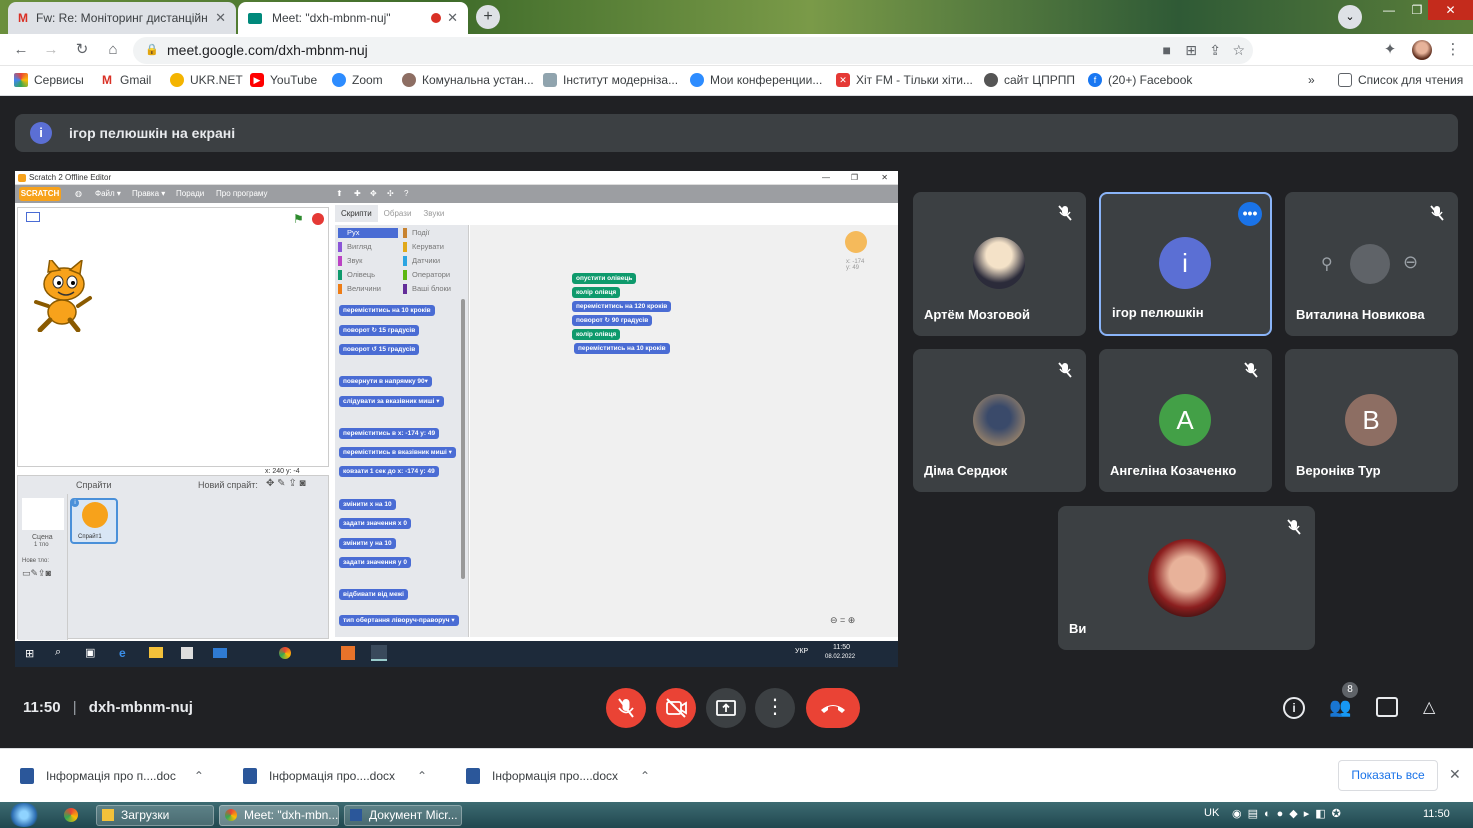 The image size is (1473, 828). I want to click on scratch-stage: ⚑, so click(173, 337).